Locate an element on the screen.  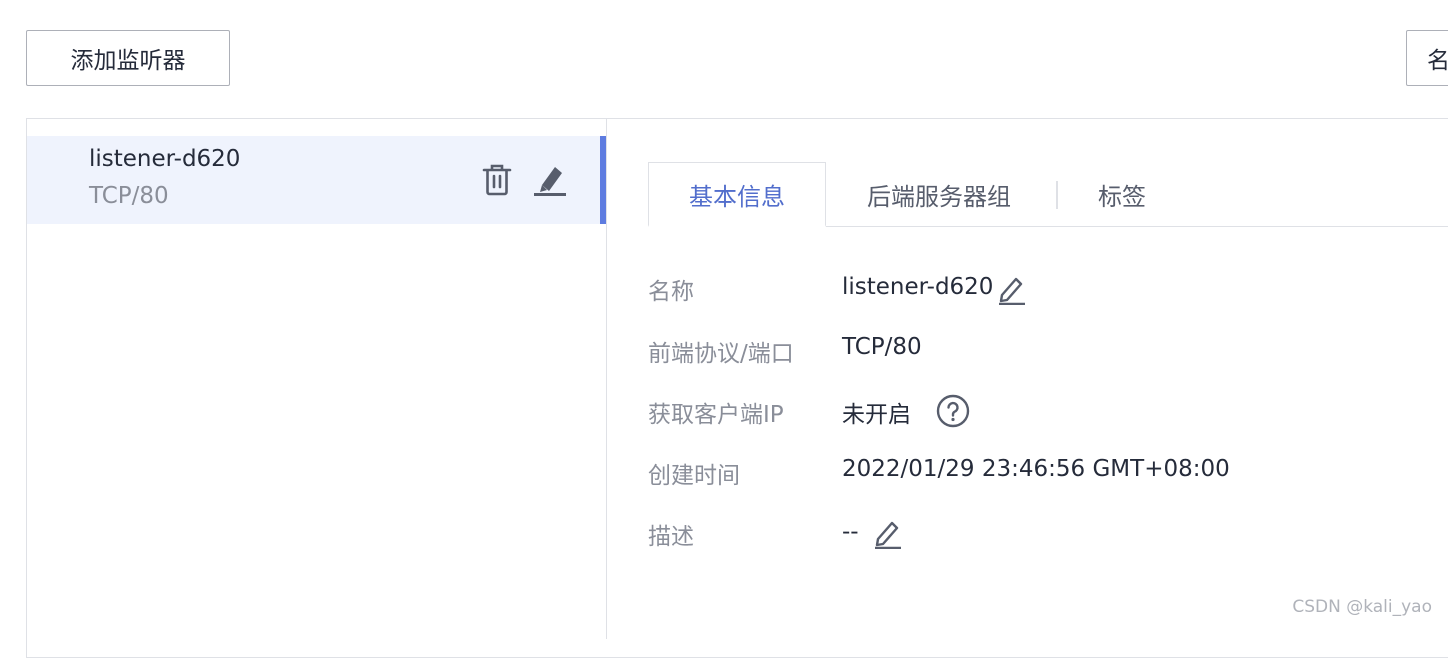
listener-protocol: TCP/80 is located at coordinates (129, 196).